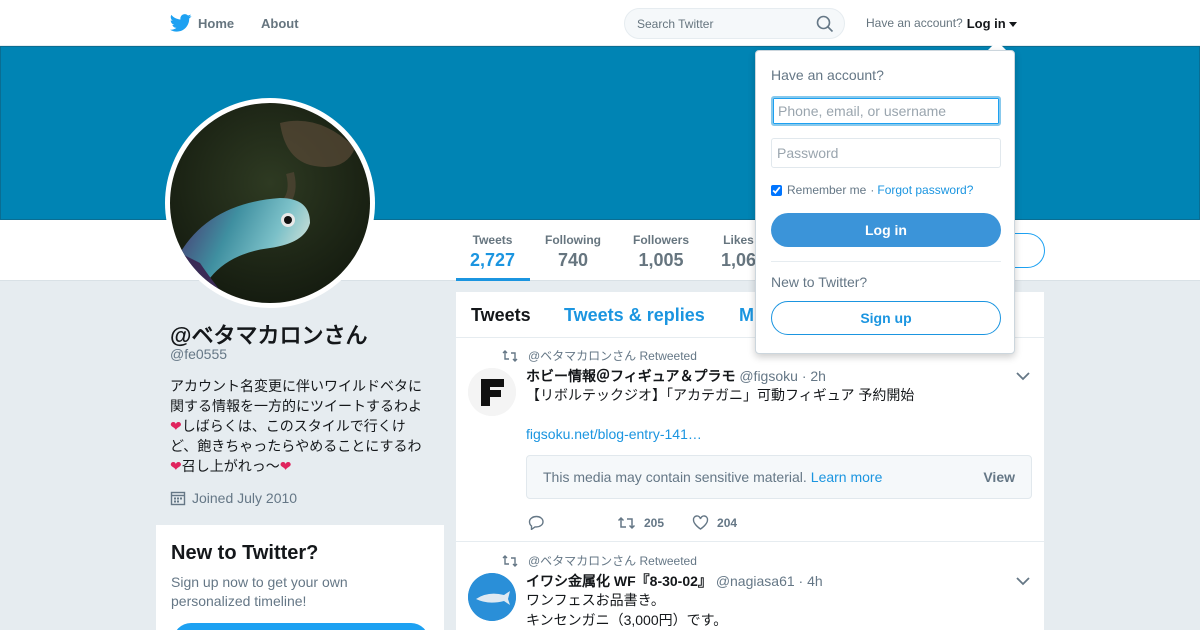  Describe the element at coordinates (914, 23) in the screenshot. I see `have-account-text: Have an account?` at that location.